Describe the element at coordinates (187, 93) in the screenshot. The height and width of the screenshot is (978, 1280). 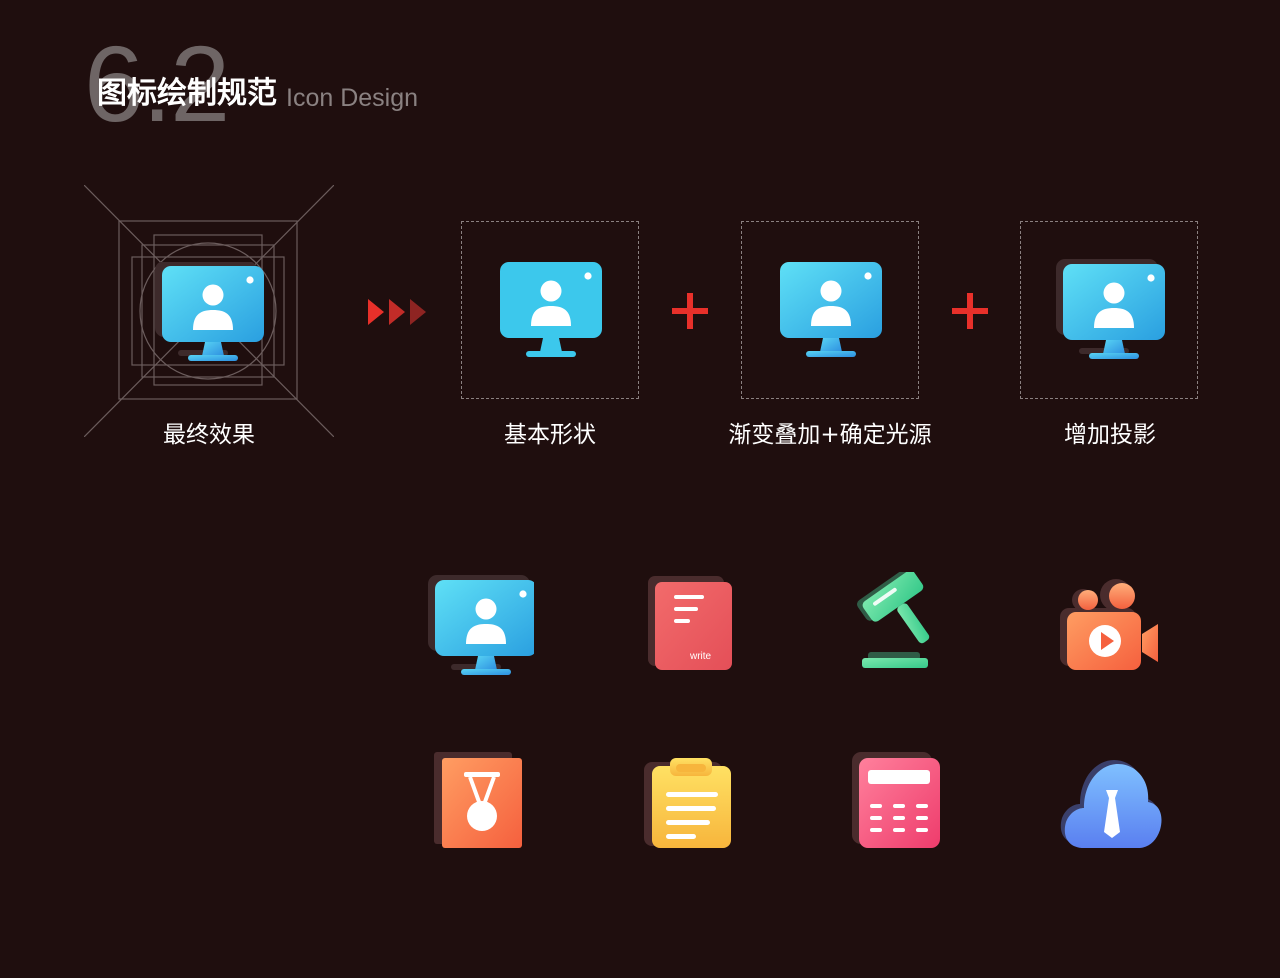
I see `page-title: 图标绘制规范` at that location.